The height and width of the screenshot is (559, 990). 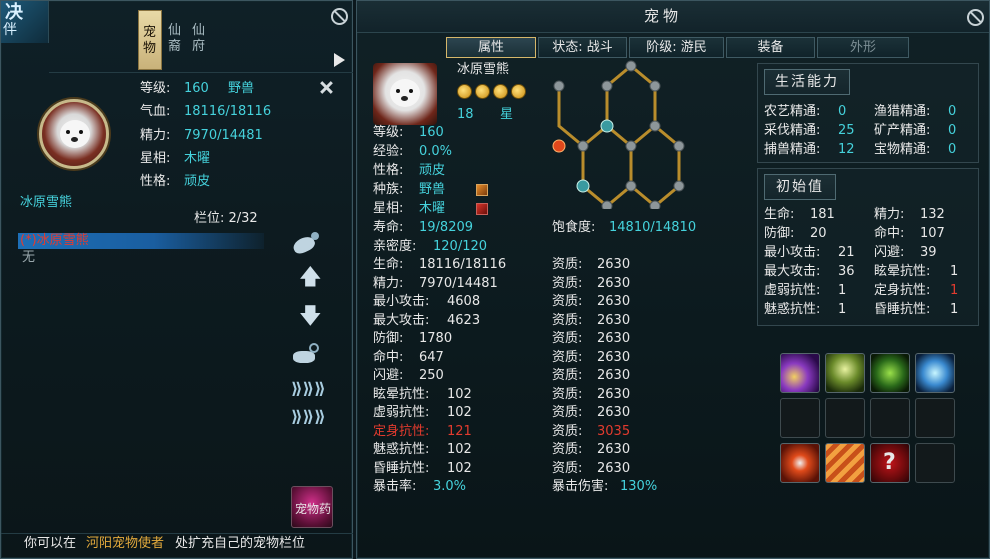 What do you see at coordinates (388, 375) in the screenshot?
I see `stat-label: 闪避:` at bounding box center [388, 375].